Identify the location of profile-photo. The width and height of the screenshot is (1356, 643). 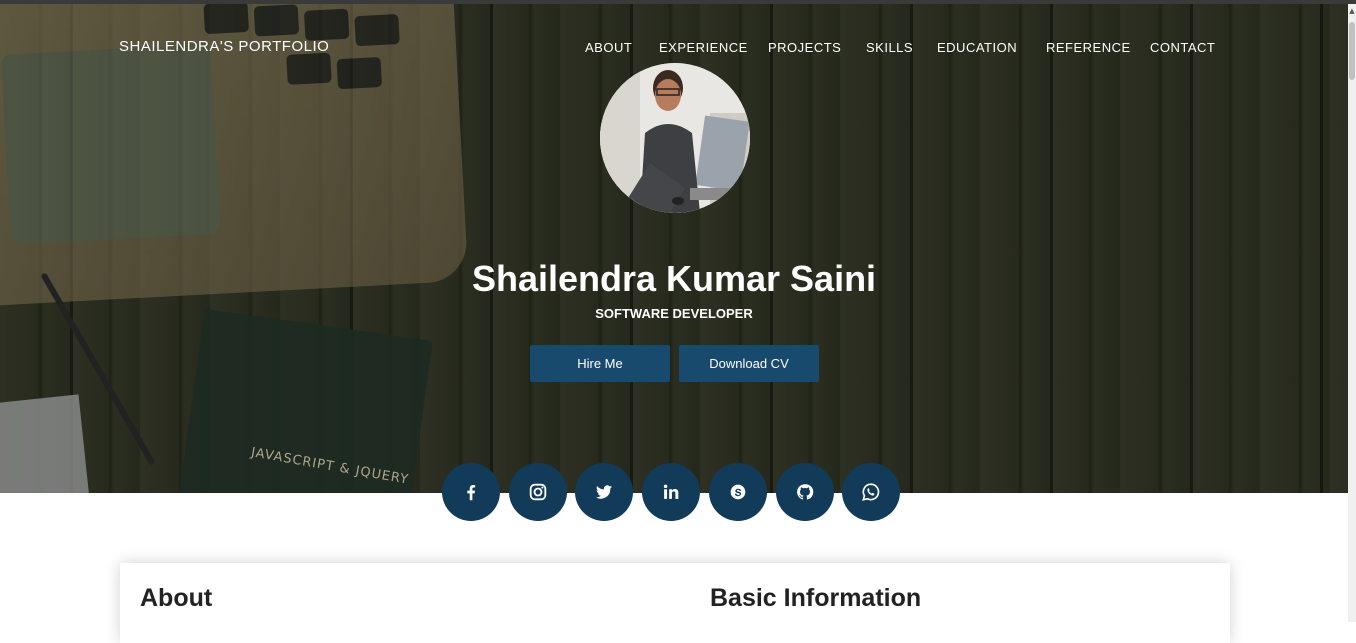
(675, 138).